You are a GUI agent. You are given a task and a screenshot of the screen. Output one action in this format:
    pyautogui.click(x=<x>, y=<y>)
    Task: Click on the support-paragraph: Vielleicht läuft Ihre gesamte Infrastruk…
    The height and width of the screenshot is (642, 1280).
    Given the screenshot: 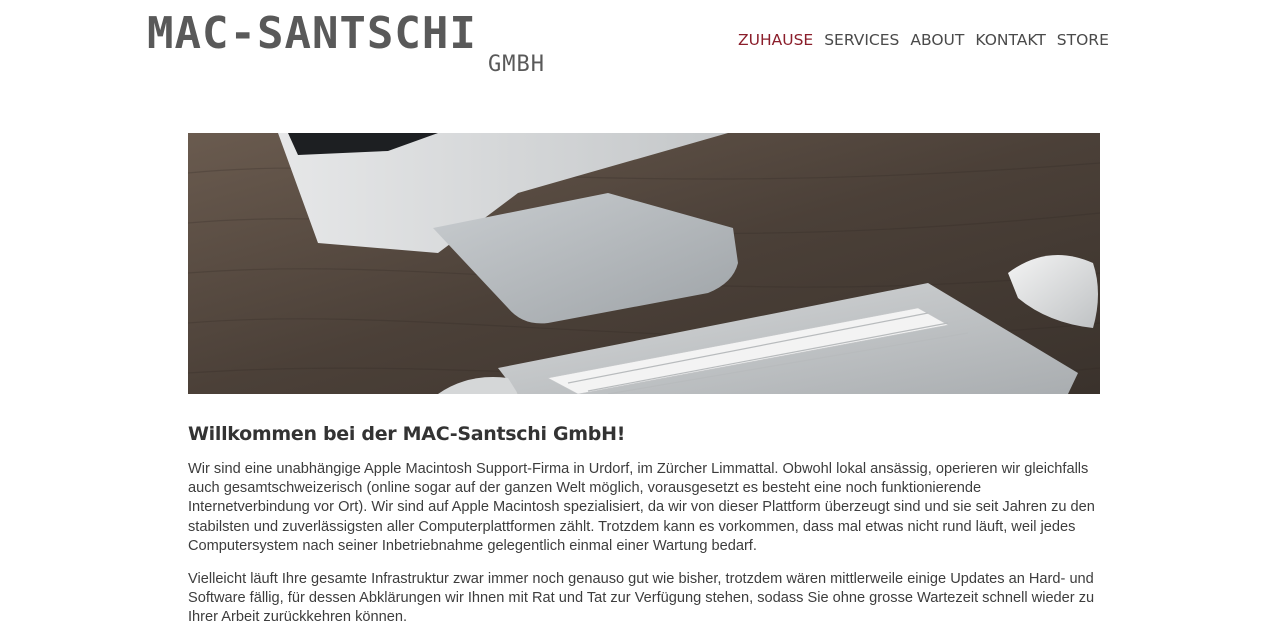 What is the action you would take?
    pyautogui.click(x=641, y=598)
    